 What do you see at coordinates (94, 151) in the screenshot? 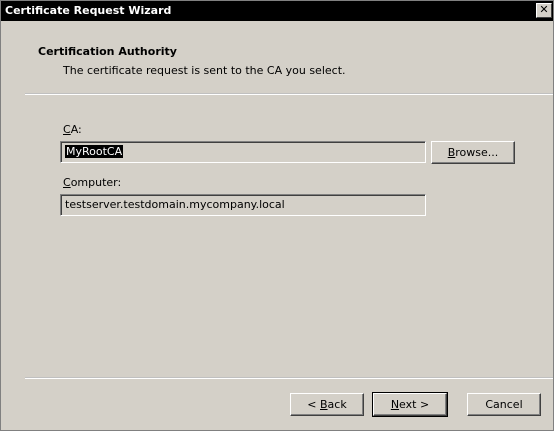
I see `ca-value: MyRootCA` at bounding box center [94, 151].